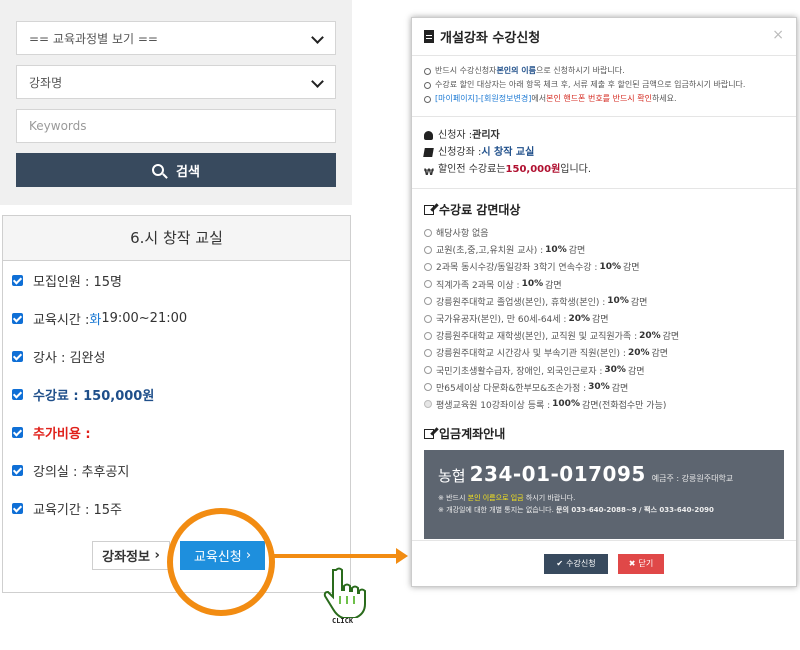 Image resolution: width=800 pixels, height=650 pixels. I want to click on course-title: 6.시 창작 교실, so click(176, 238).